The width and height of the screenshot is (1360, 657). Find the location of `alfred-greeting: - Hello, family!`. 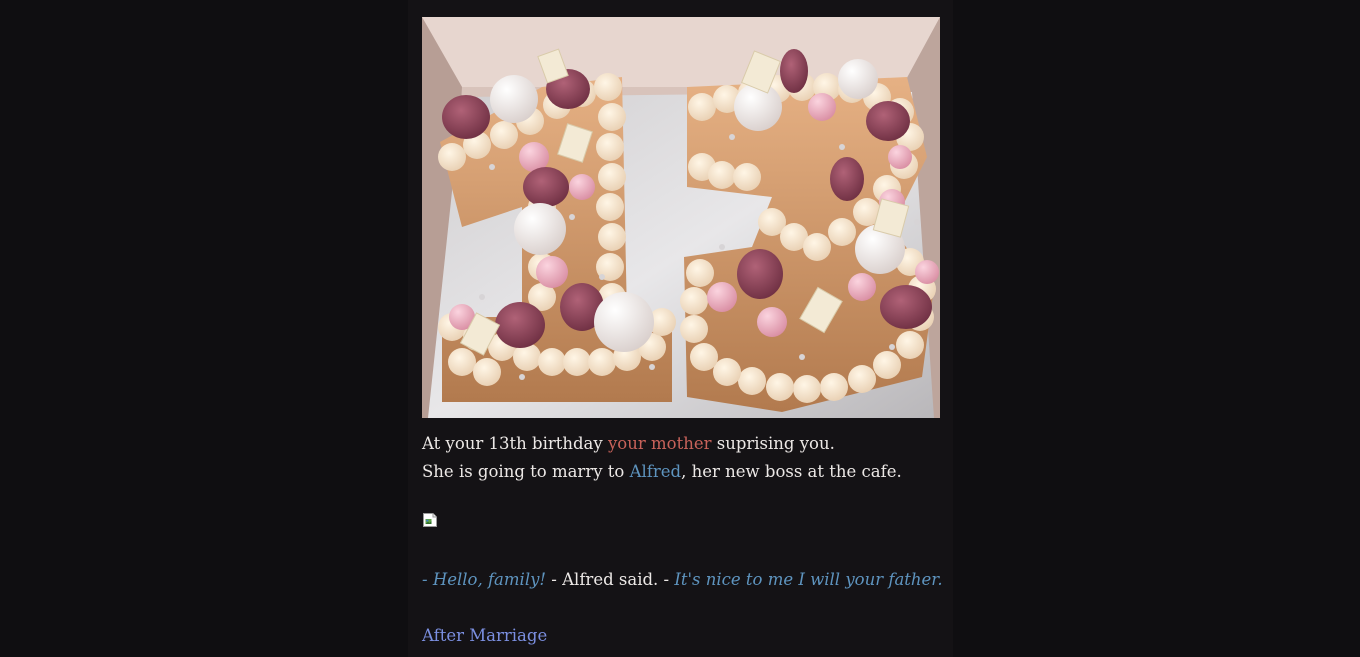

alfred-greeting: - Hello, family! is located at coordinates (484, 579).